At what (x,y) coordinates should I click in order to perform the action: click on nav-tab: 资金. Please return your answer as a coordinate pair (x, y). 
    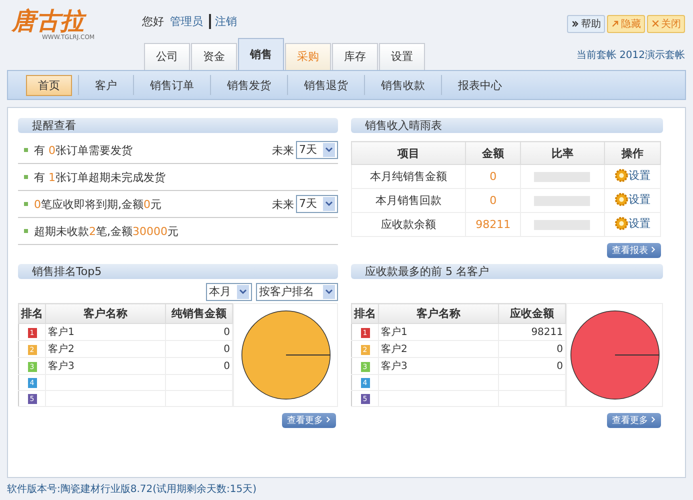
    Looking at the image, I should click on (214, 56).